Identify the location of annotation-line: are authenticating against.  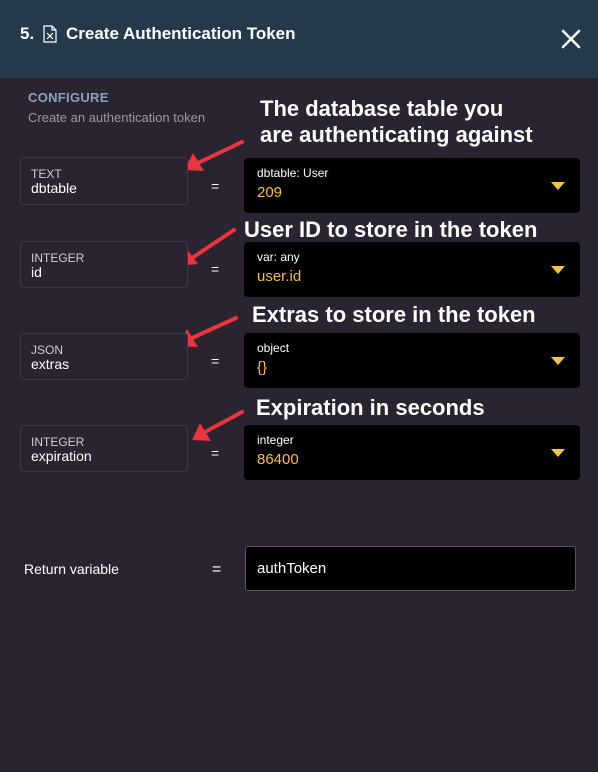
(396, 134).